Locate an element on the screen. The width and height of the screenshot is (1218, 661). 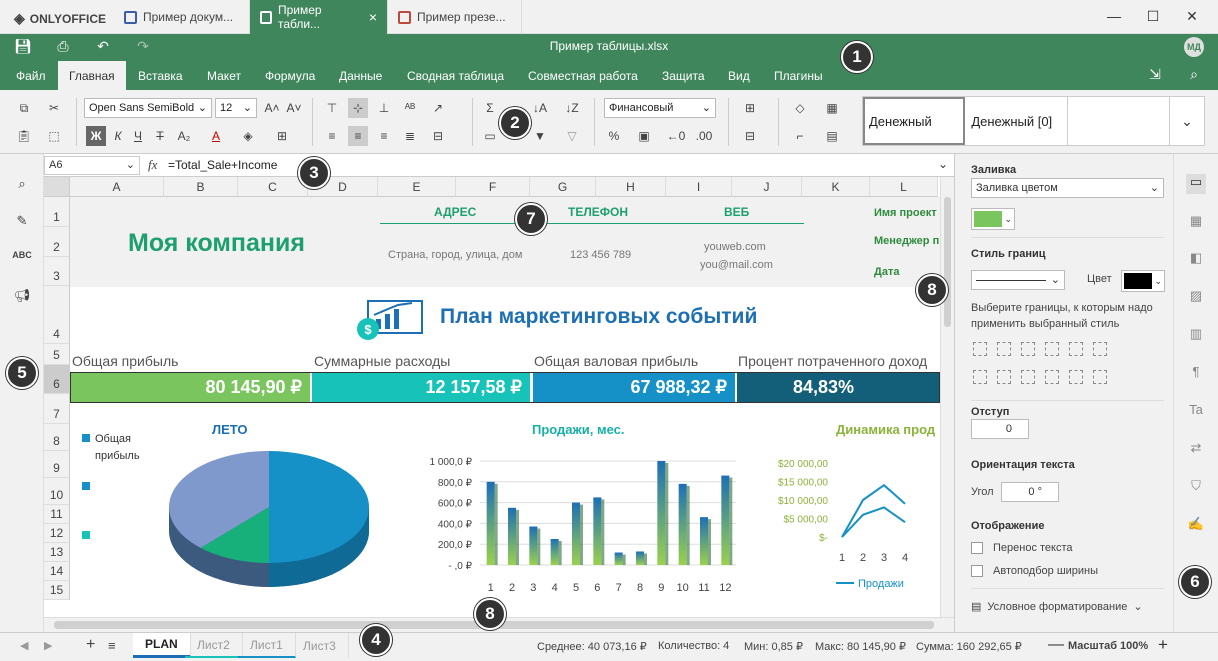
column-header: B is located at coordinates (201, 187).